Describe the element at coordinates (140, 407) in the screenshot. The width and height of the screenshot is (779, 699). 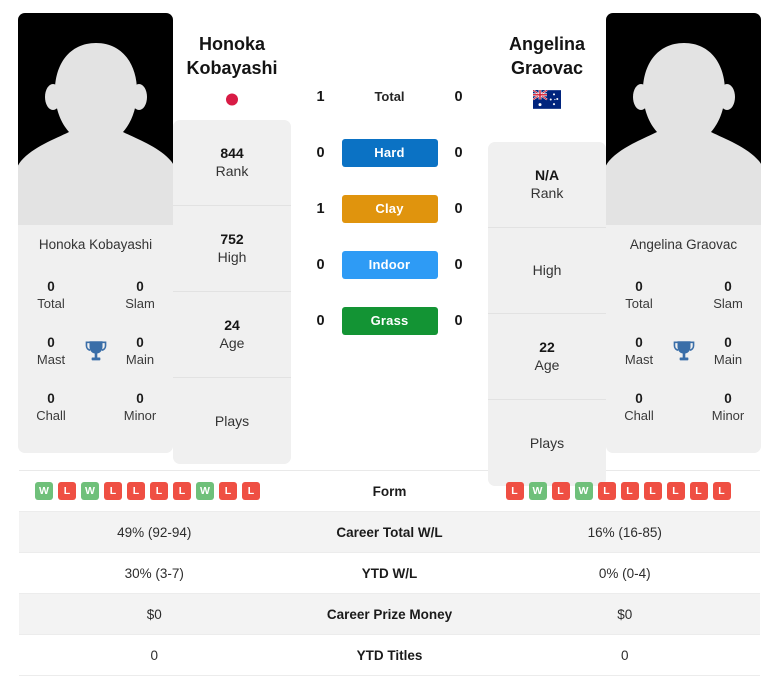
I see `titles-minor-left: 0 Minor` at that location.